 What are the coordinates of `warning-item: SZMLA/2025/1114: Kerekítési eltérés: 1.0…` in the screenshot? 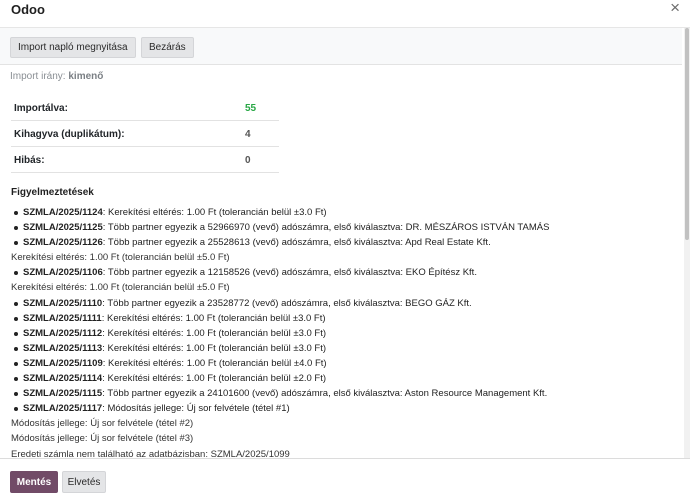 It's located at (346, 378).